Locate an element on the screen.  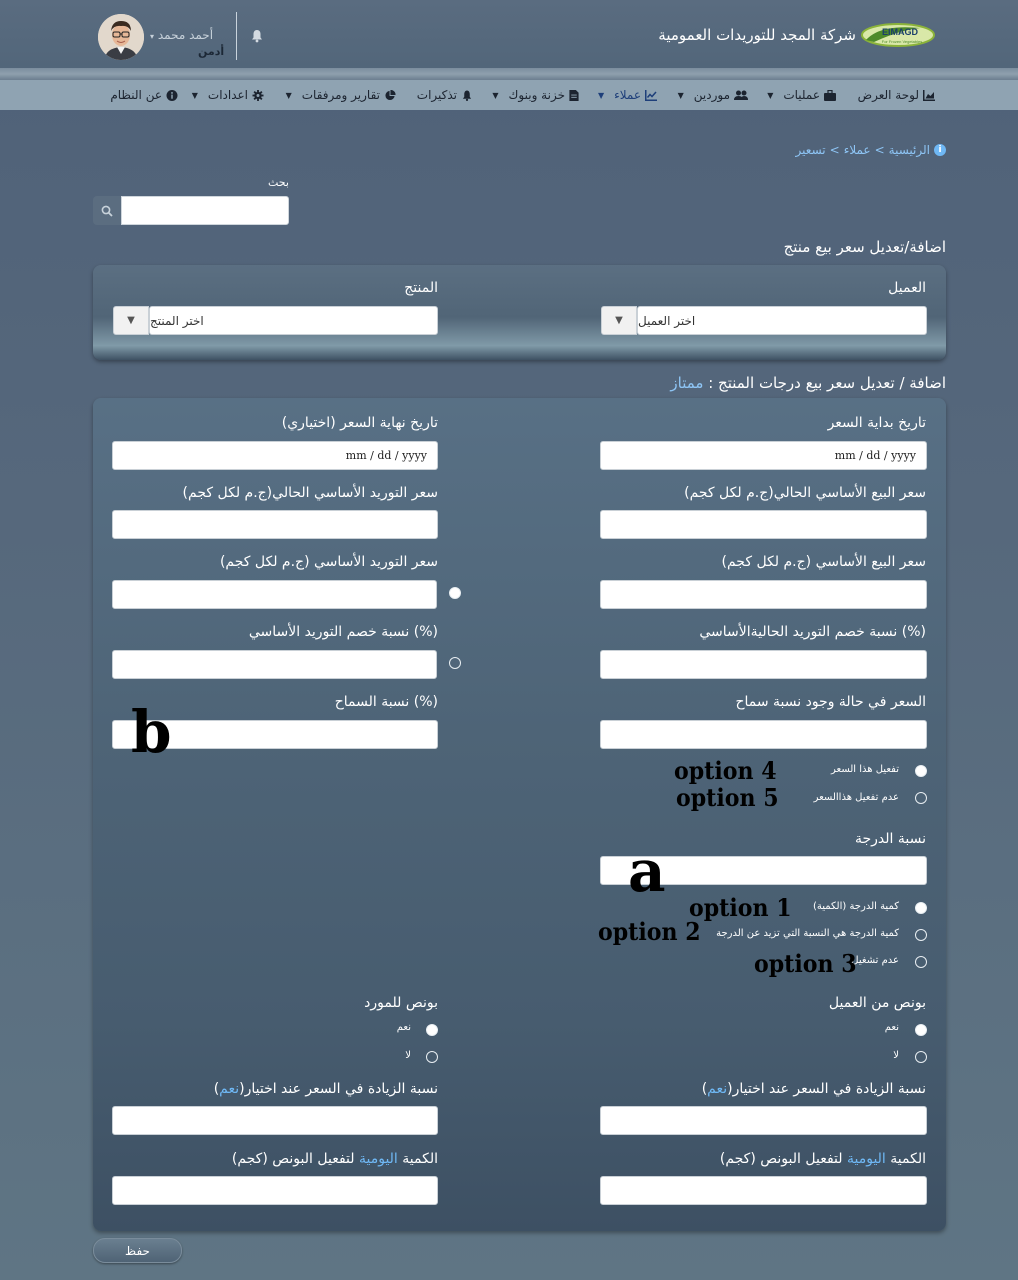
base-sale-price-input is located at coordinates (763, 594).